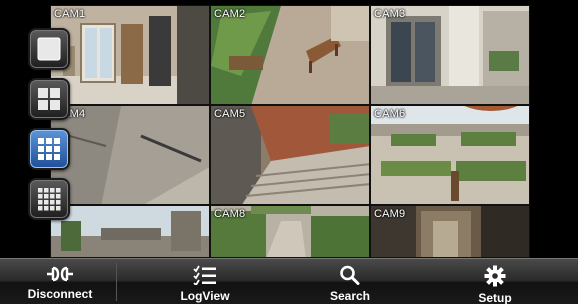 This screenshot has height=304, width=578. What do you see at coordinates (116, 282) in the screenshot?
I see `toolbar-divider` at bounding box center [116, 282].